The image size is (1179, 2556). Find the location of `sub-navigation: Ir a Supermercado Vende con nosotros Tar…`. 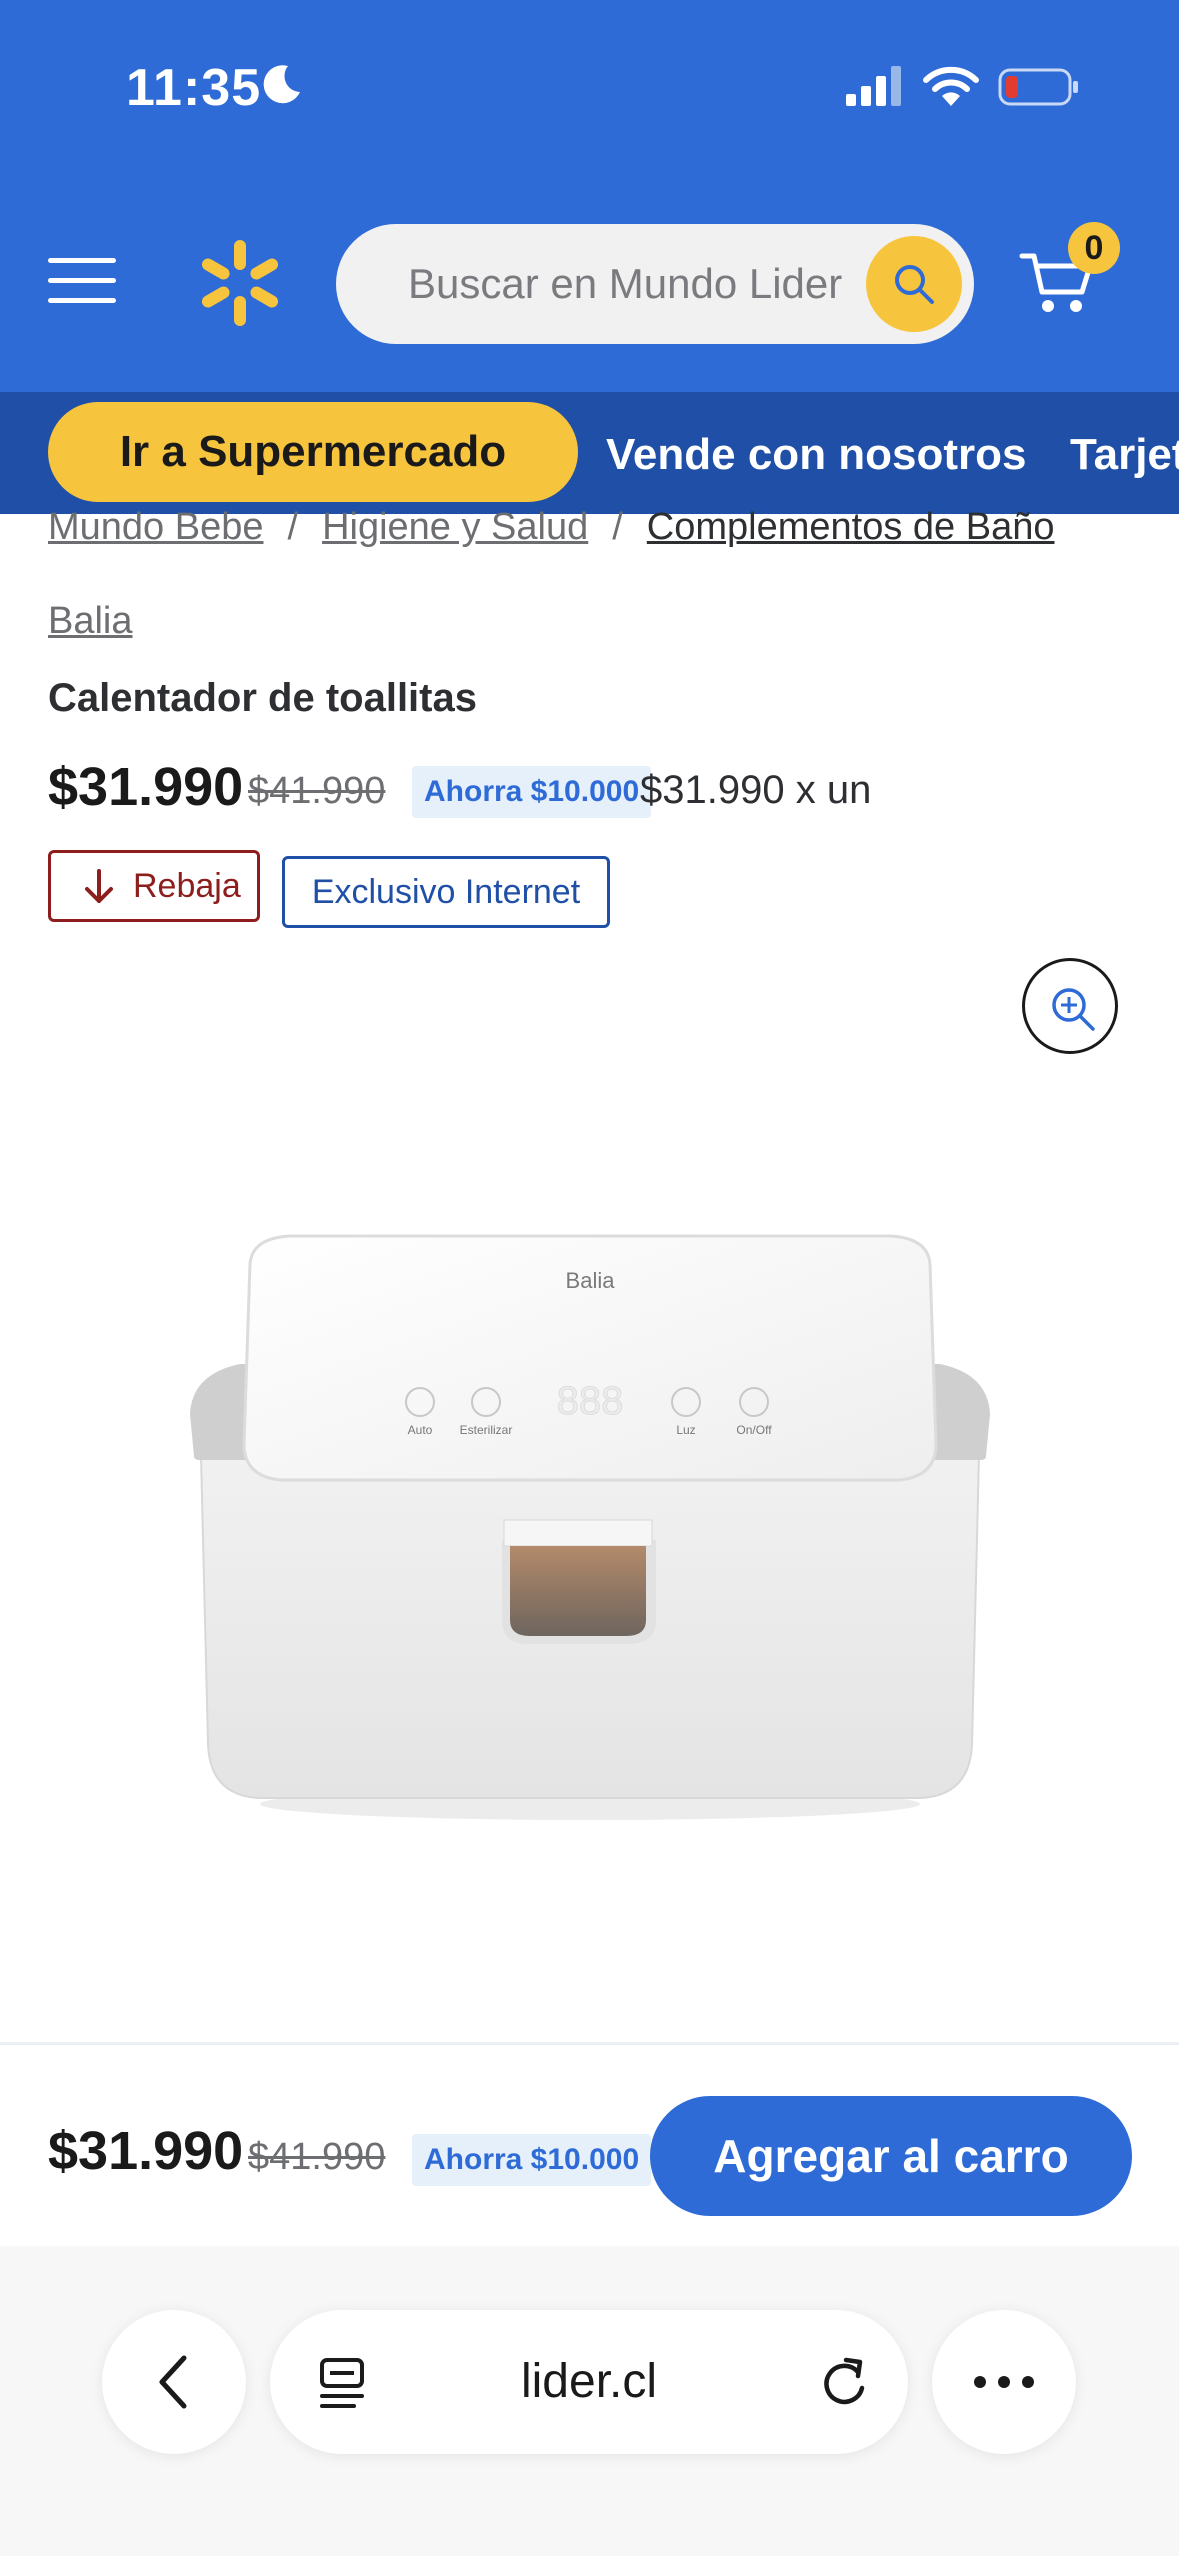

sub-navigation: Ir a Supermercado Vende con nosotros Tar… is located at coordinates (589, 453).